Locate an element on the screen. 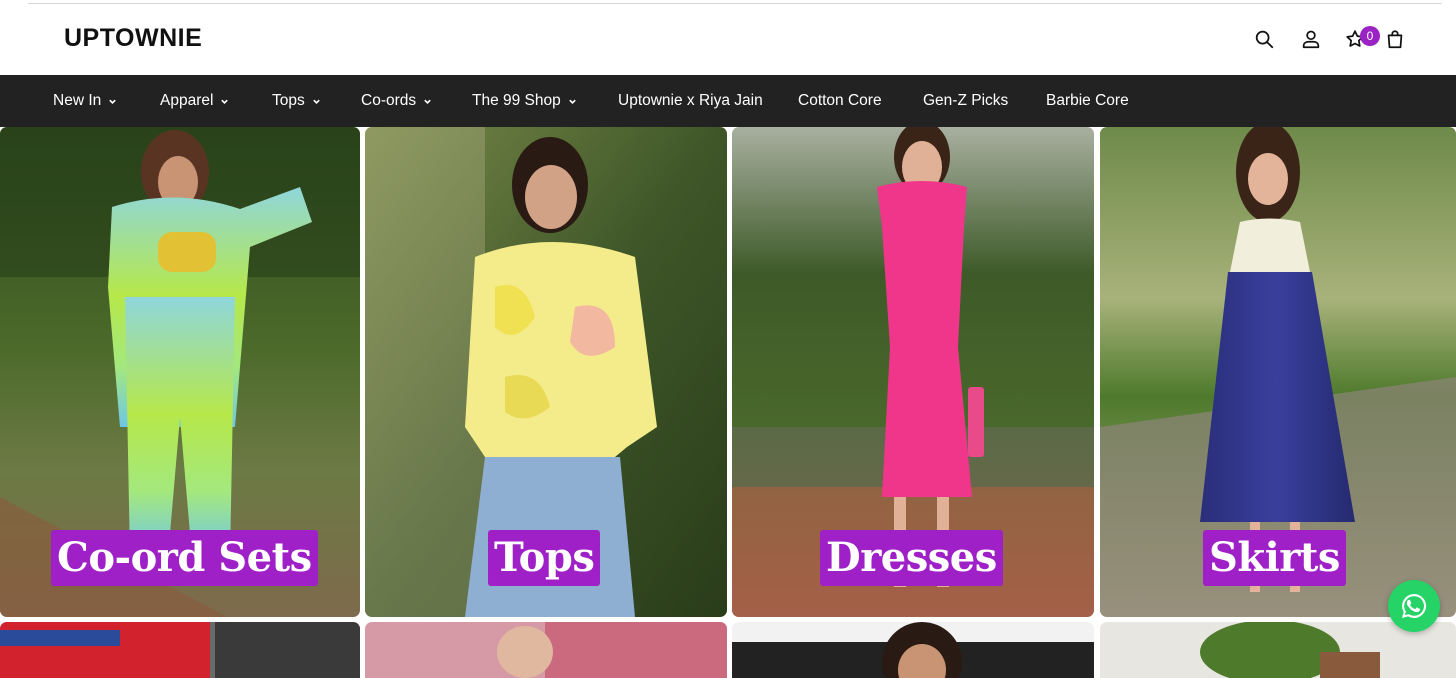  nav-item-label: Uptownie x Riya Jain is located at coordinates (690, 100).